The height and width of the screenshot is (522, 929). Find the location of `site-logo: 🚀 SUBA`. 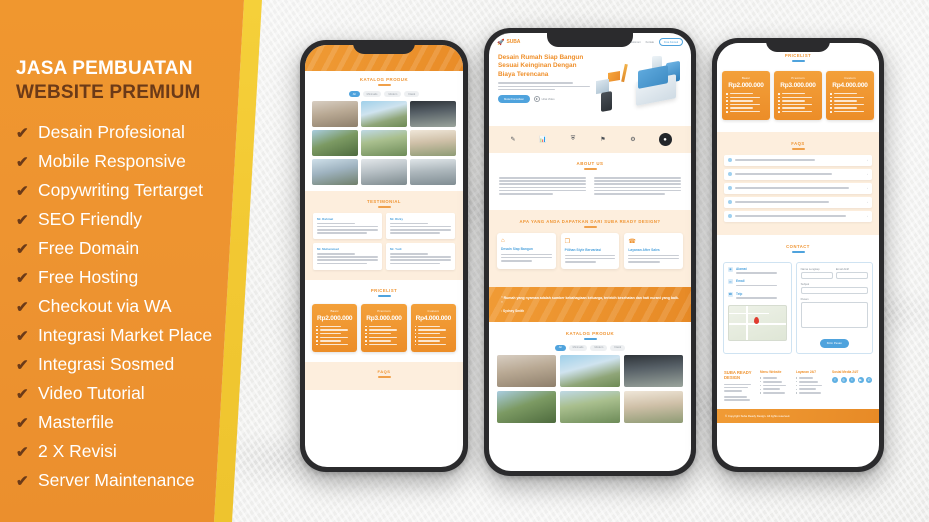

site-logo: 🚀 SUBA is located at coordinates (508, 42).